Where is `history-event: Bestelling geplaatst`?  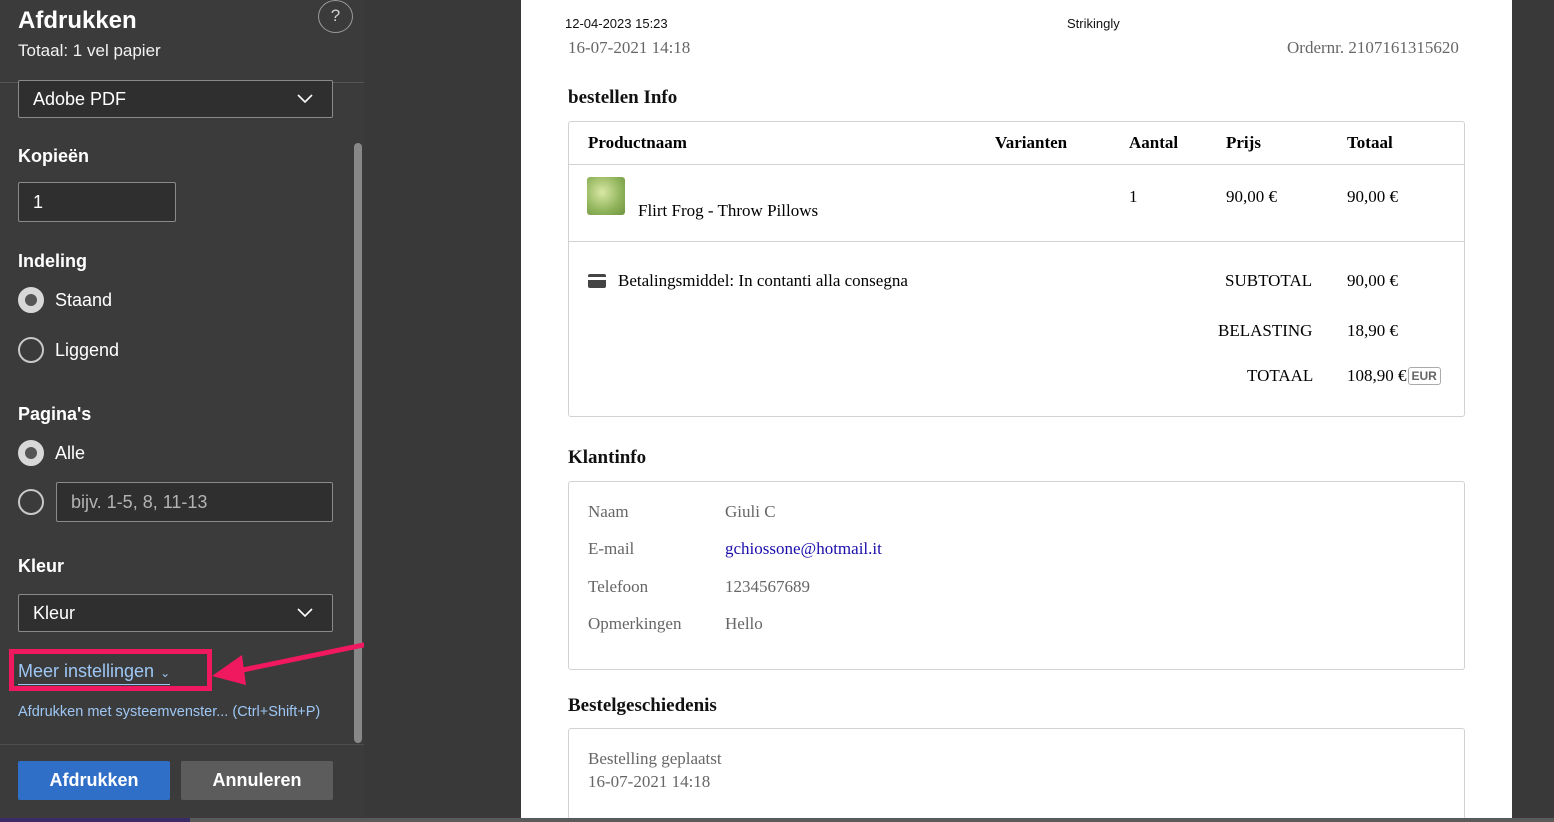 history-event: Bestelling geplaatst is located at coordinates (655, 758).